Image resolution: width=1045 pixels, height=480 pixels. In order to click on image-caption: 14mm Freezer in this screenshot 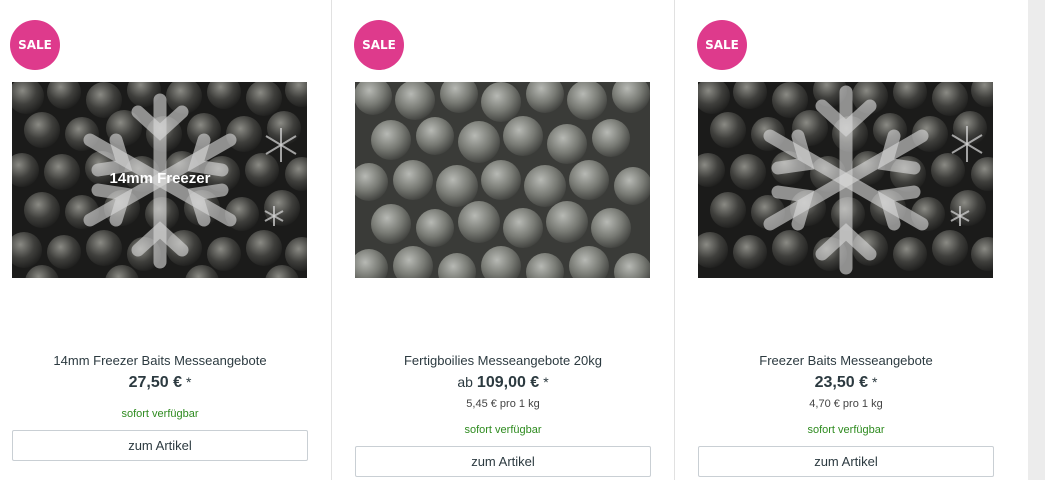, I will do `click(160, 178)`.